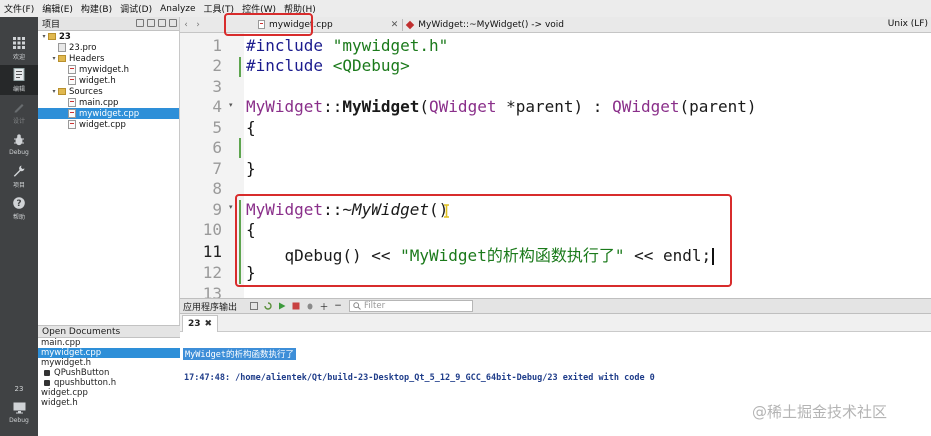 This screenshot has width=931, height=436. I want to click on tree-item: main.cpp, so click(108, 102).